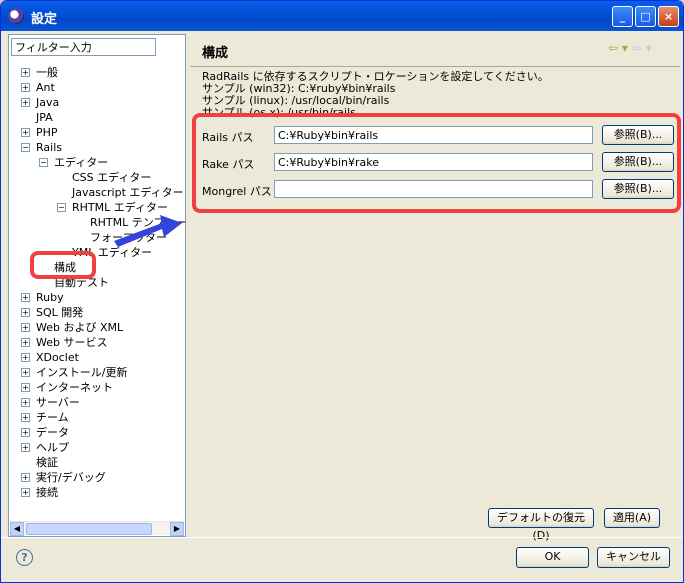  Describe the element at coordinates (177, 529) in the screenshot. I see `scroll-right-icon: ▶` at that location.